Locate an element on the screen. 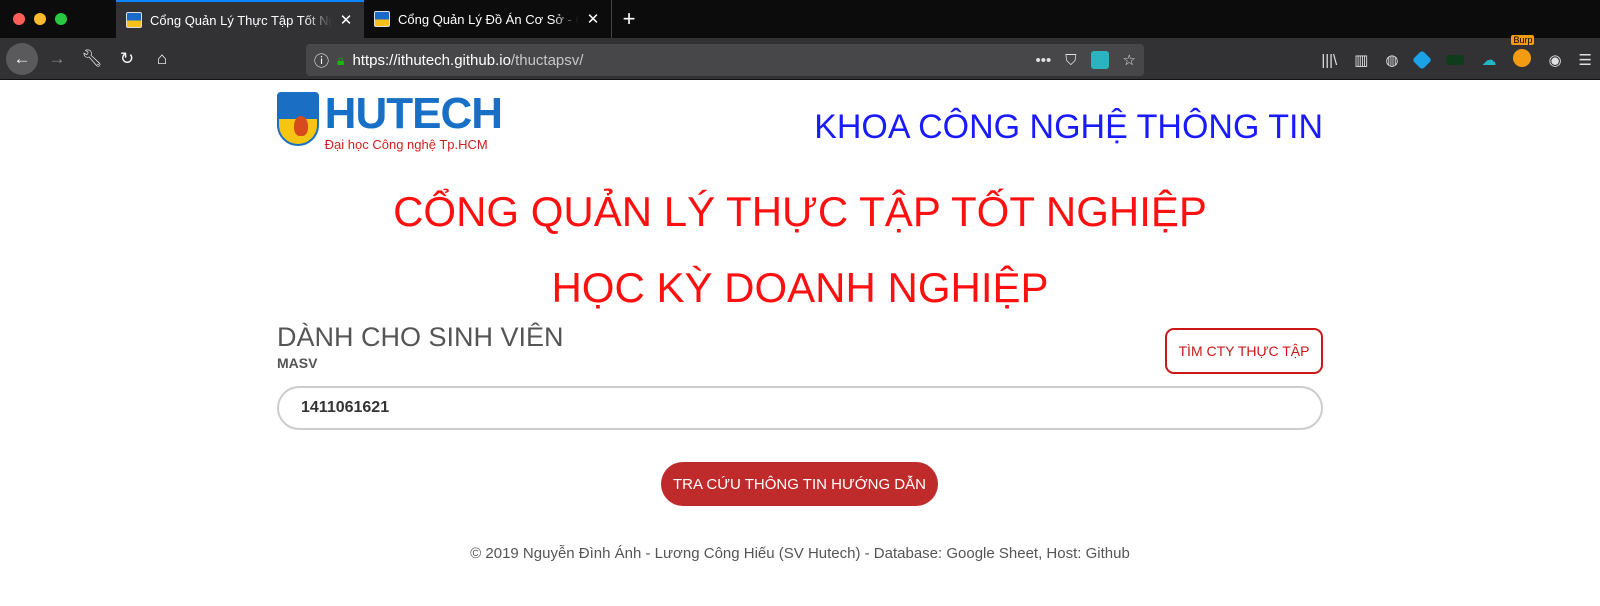  window-controls is located at coordinates (58, 19).